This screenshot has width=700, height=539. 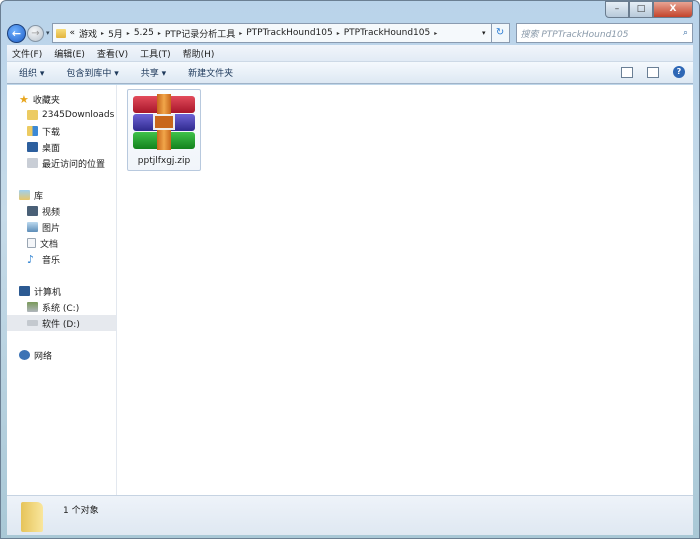 What do you see at coordinates (43, 356) in the screenshot?
I see `sidebar-label: 网络` at bounding box center [43, 356].